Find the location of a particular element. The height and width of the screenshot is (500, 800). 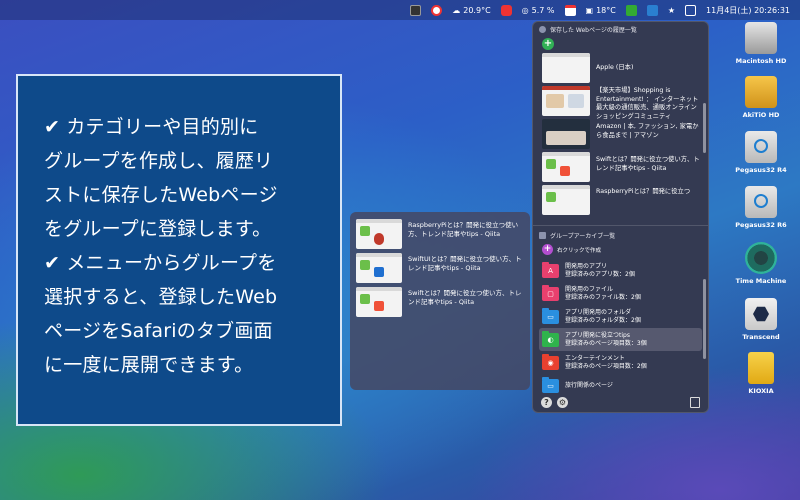

desc-line: ✔ カテゴリーや目的別に is located at coordinates (151, 127).